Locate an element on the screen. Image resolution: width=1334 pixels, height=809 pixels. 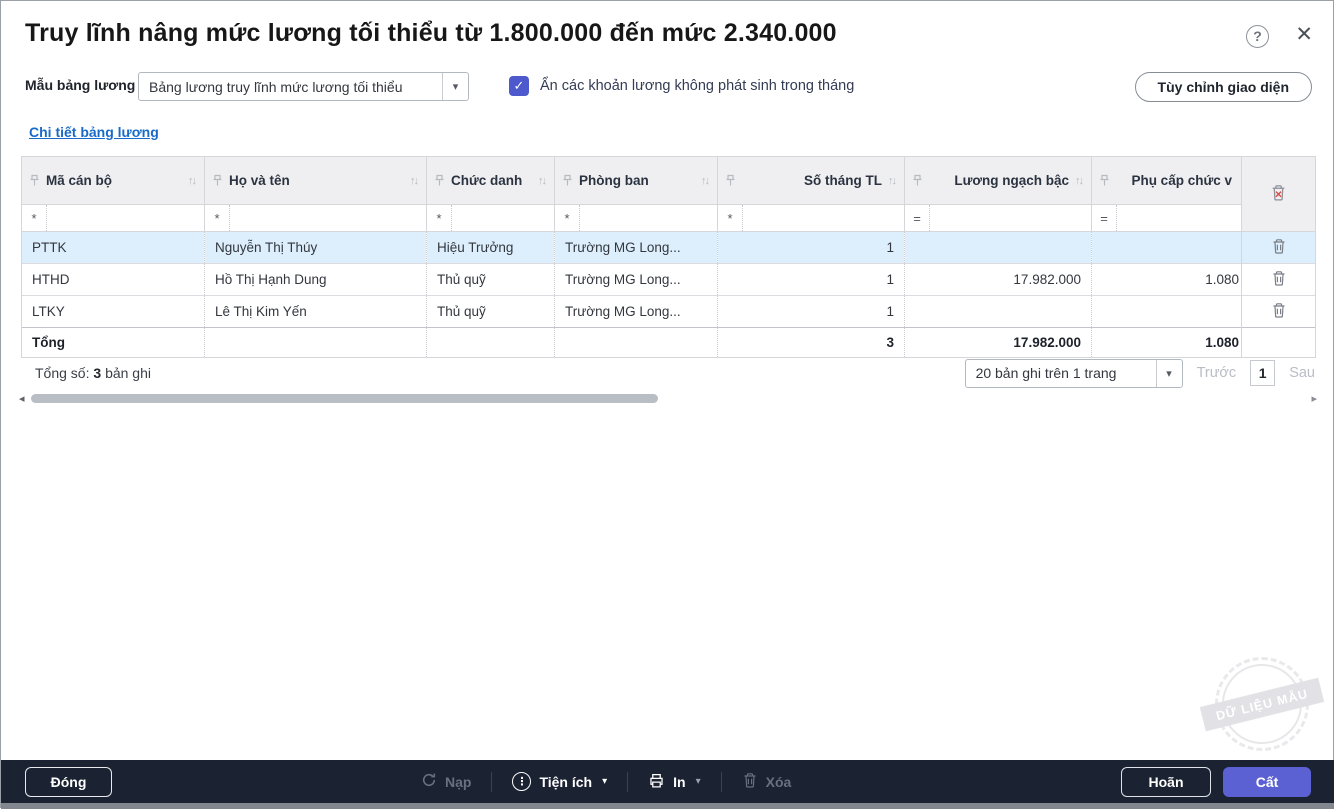
footer-bar: Đóng Nạp ⋮ Tiện ích ▾ In ▾ Xóa Hoãn Cất is located at coordinates (667, 781).